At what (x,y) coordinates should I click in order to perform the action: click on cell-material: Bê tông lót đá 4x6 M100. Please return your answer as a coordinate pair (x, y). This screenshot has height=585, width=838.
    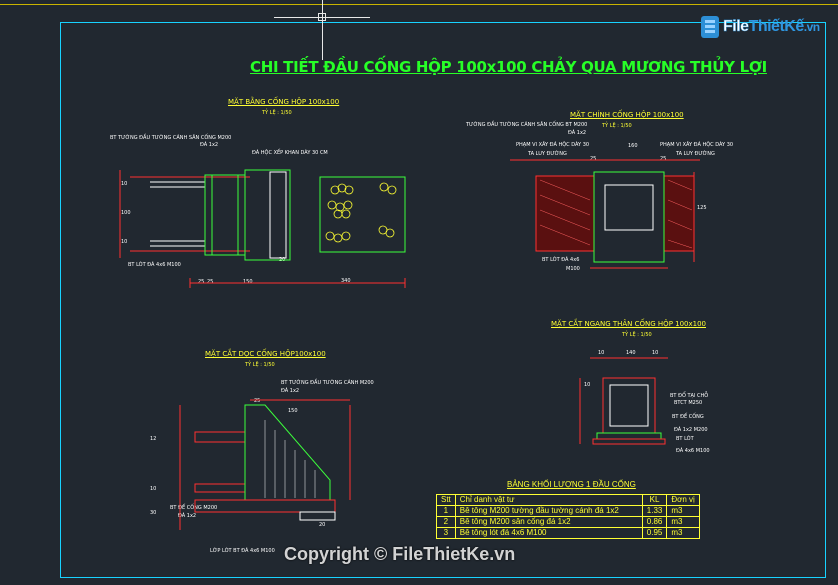
    Looking at the image, I should click on (548, 533).